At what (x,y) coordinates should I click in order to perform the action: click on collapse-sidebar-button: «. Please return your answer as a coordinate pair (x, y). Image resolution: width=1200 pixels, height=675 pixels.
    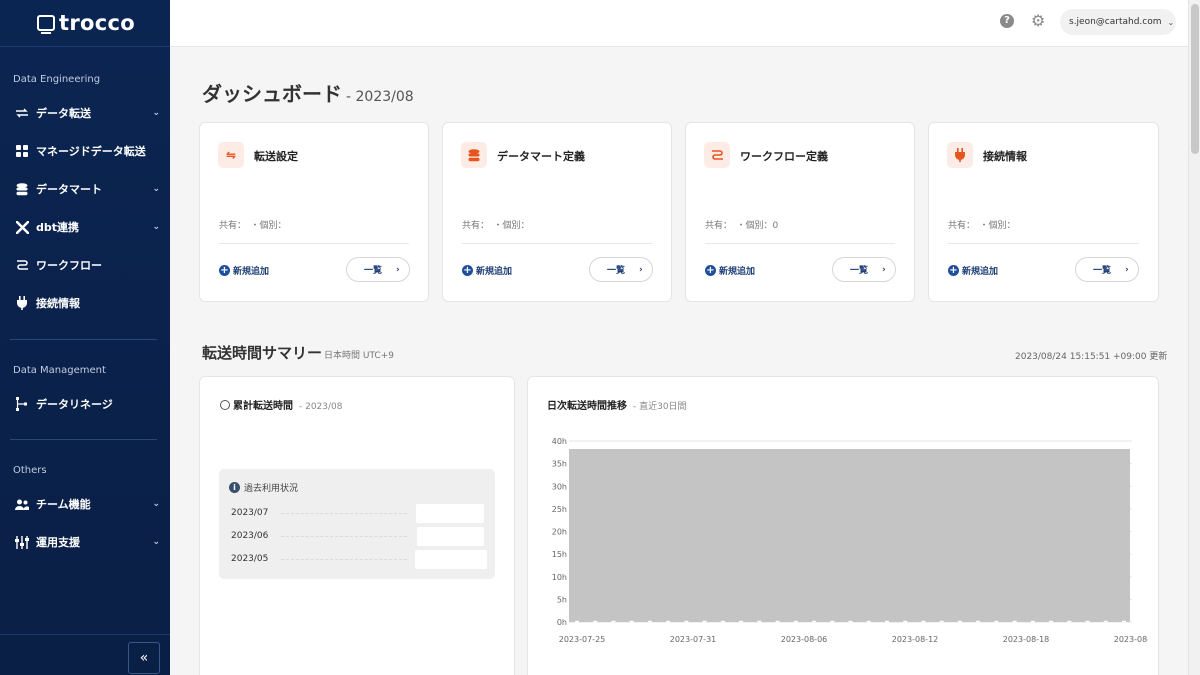
    Looking at the image, I should click on (144, 658).